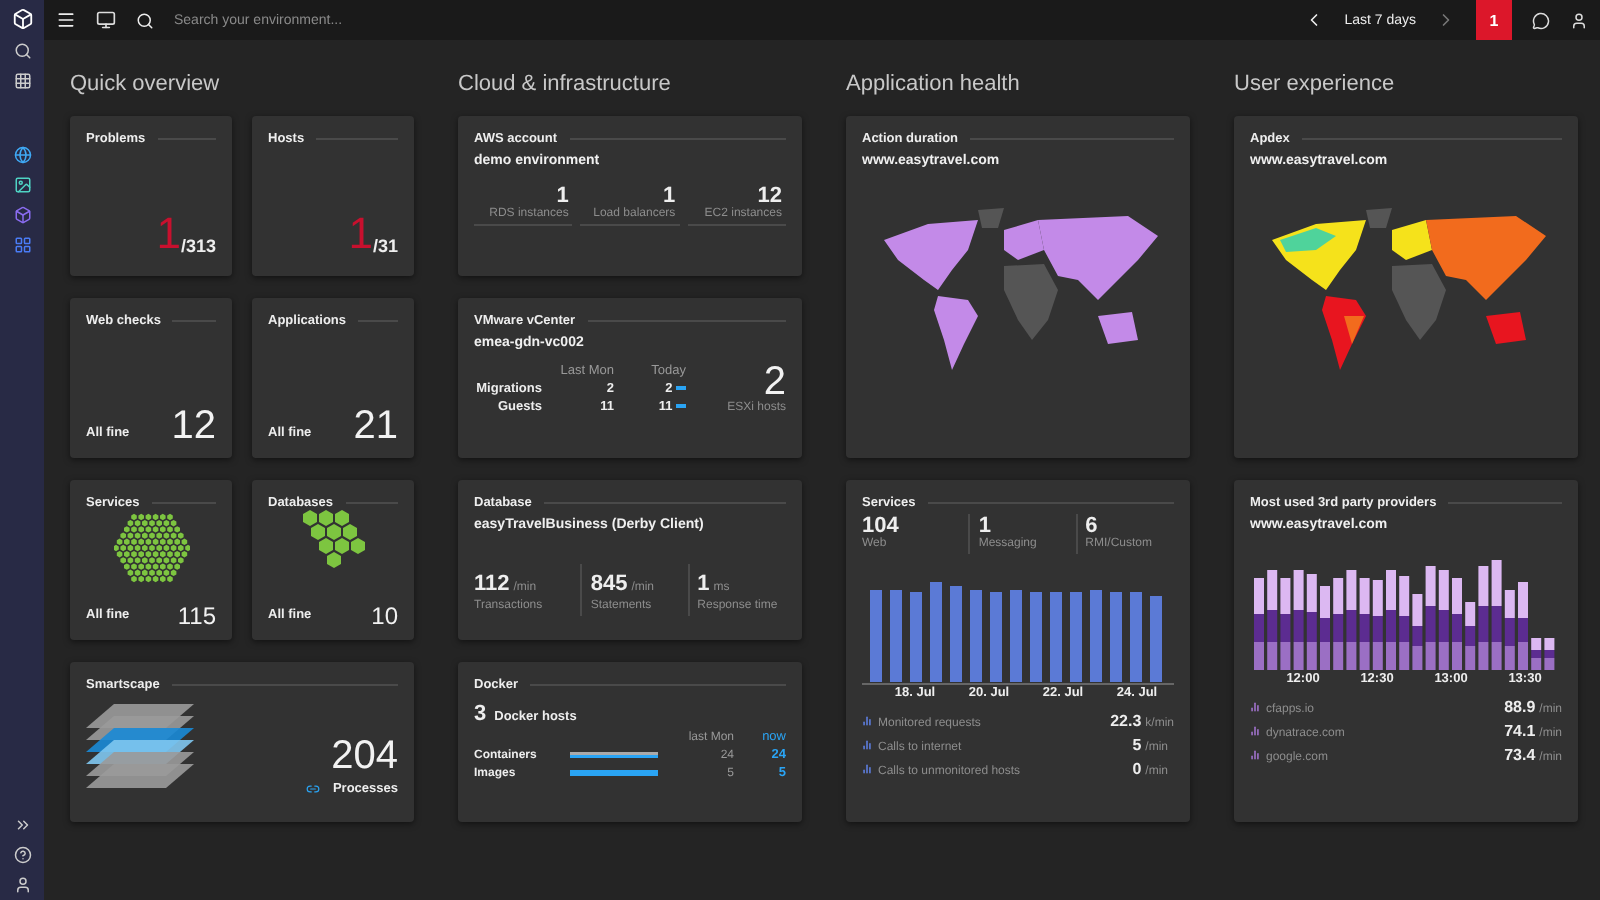  Describe the element at coordinates (22, 825) in the screenshot. I see `expand-icon` at that location.